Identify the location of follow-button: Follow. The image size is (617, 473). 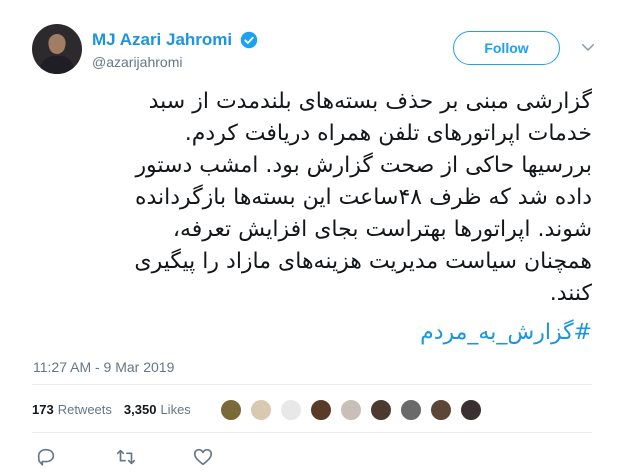
(506, 48).